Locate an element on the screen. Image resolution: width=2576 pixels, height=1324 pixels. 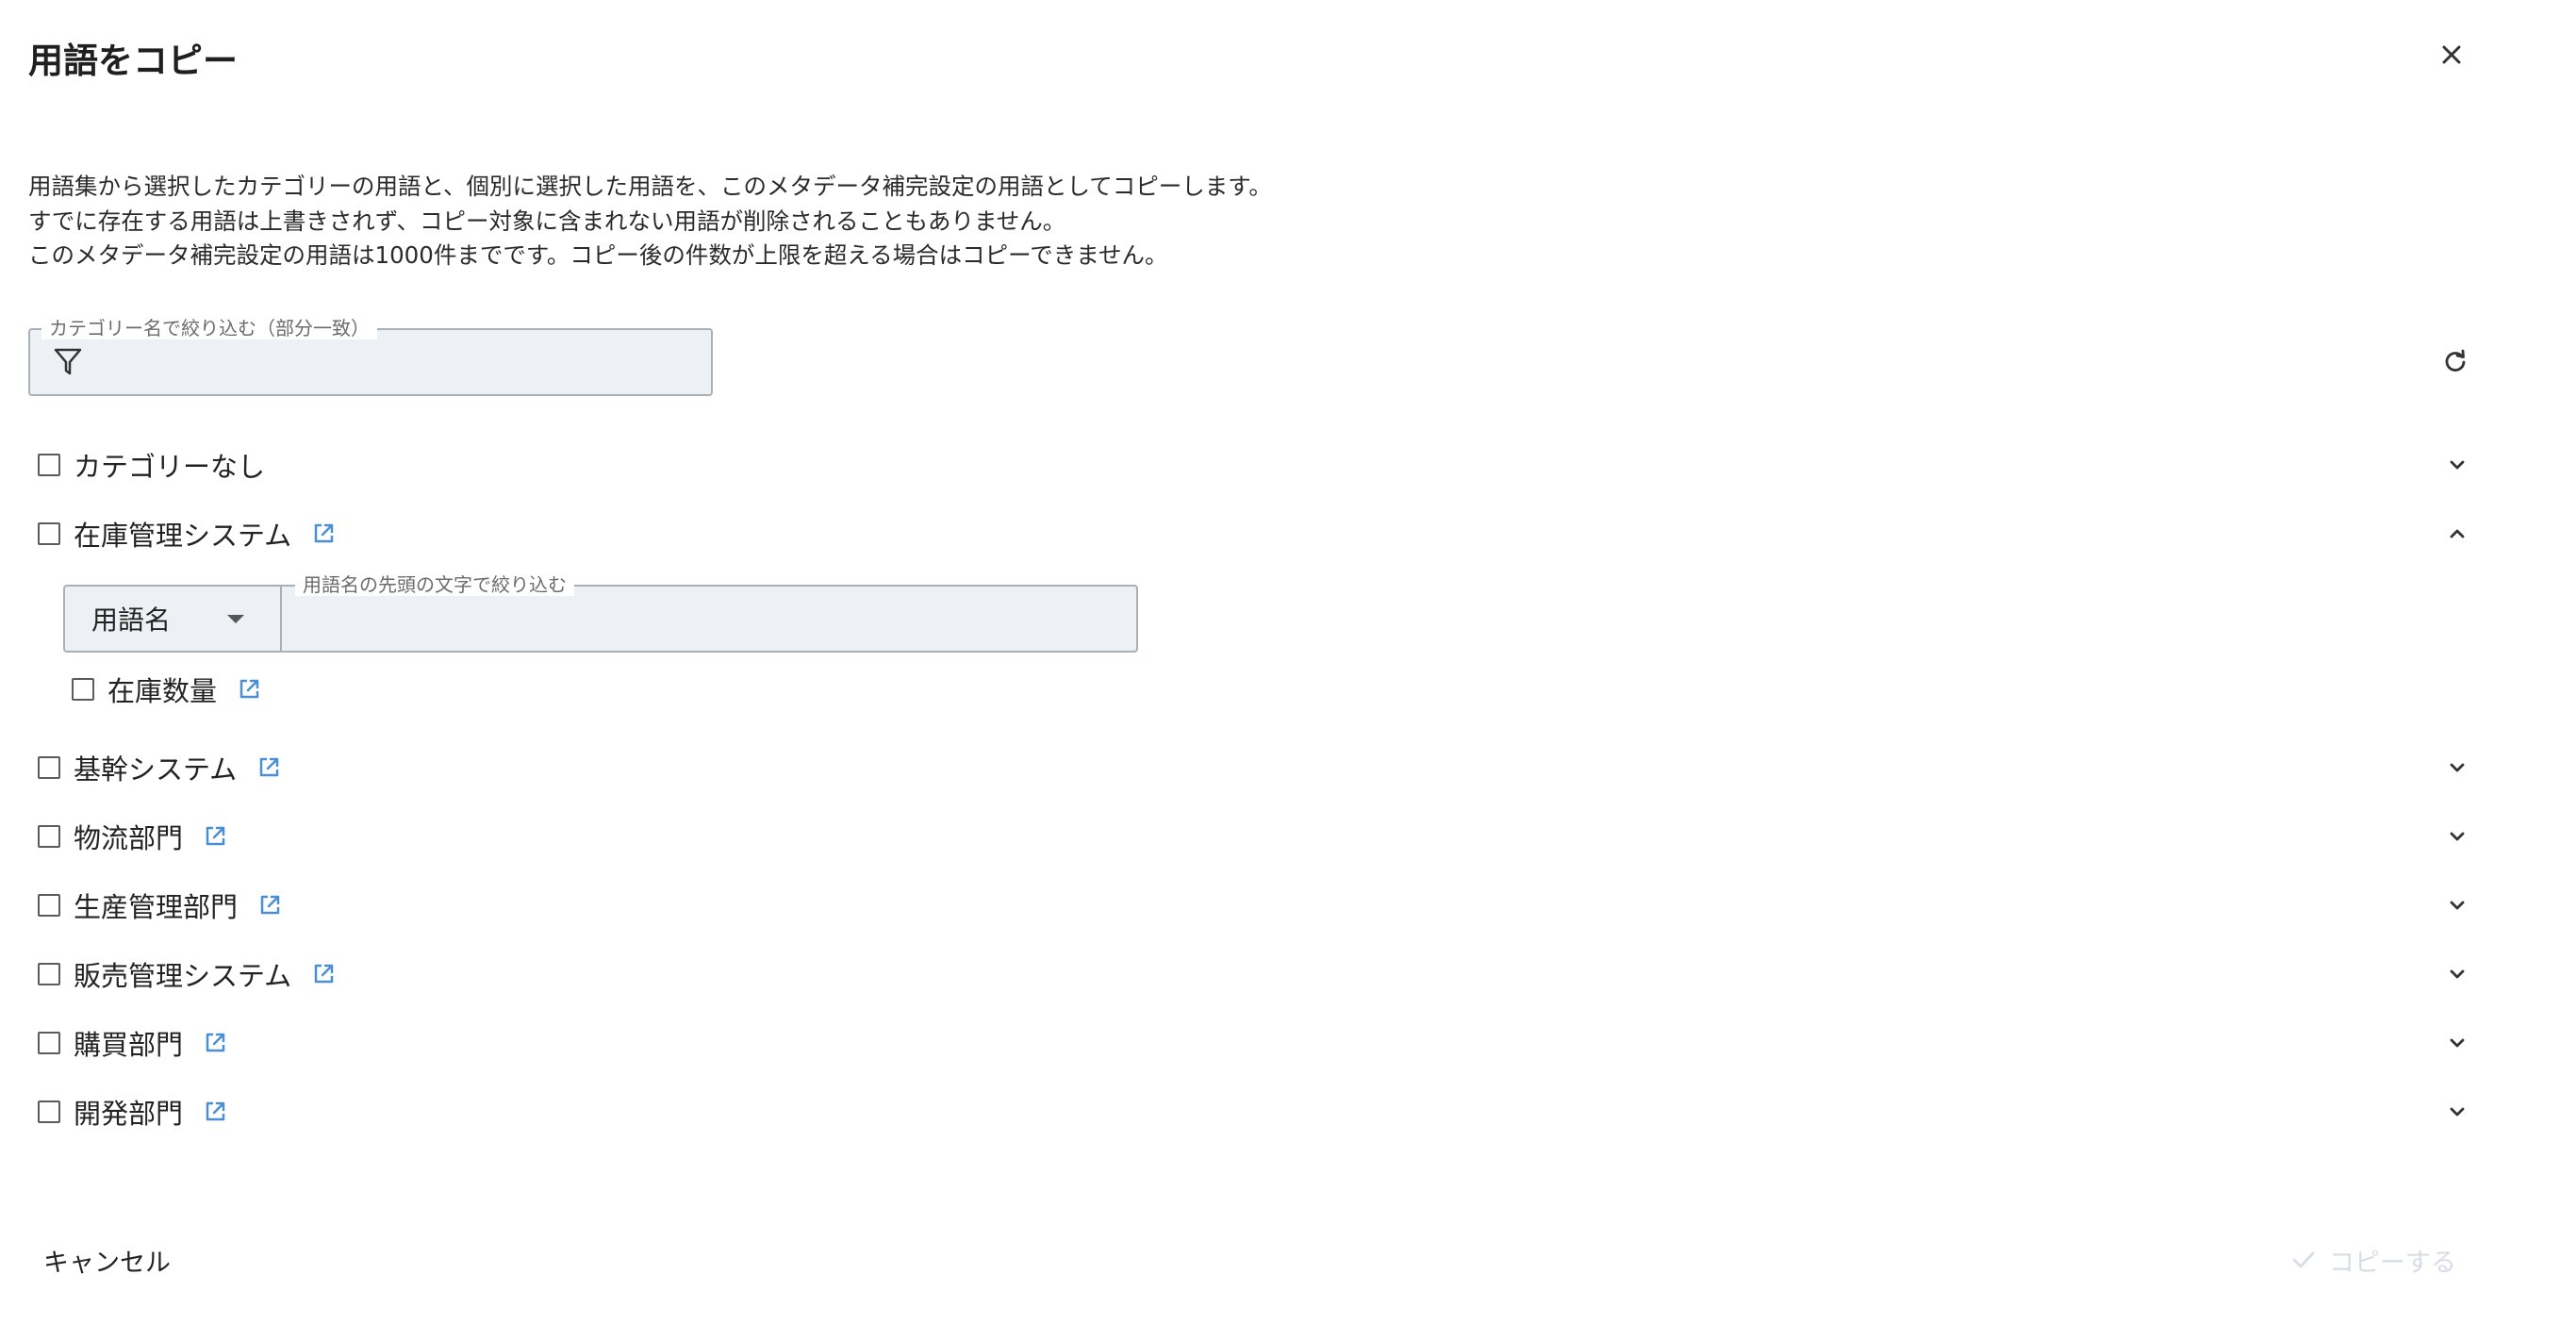
category-label: カテゴリーなし is located at coordinates (170, 467).